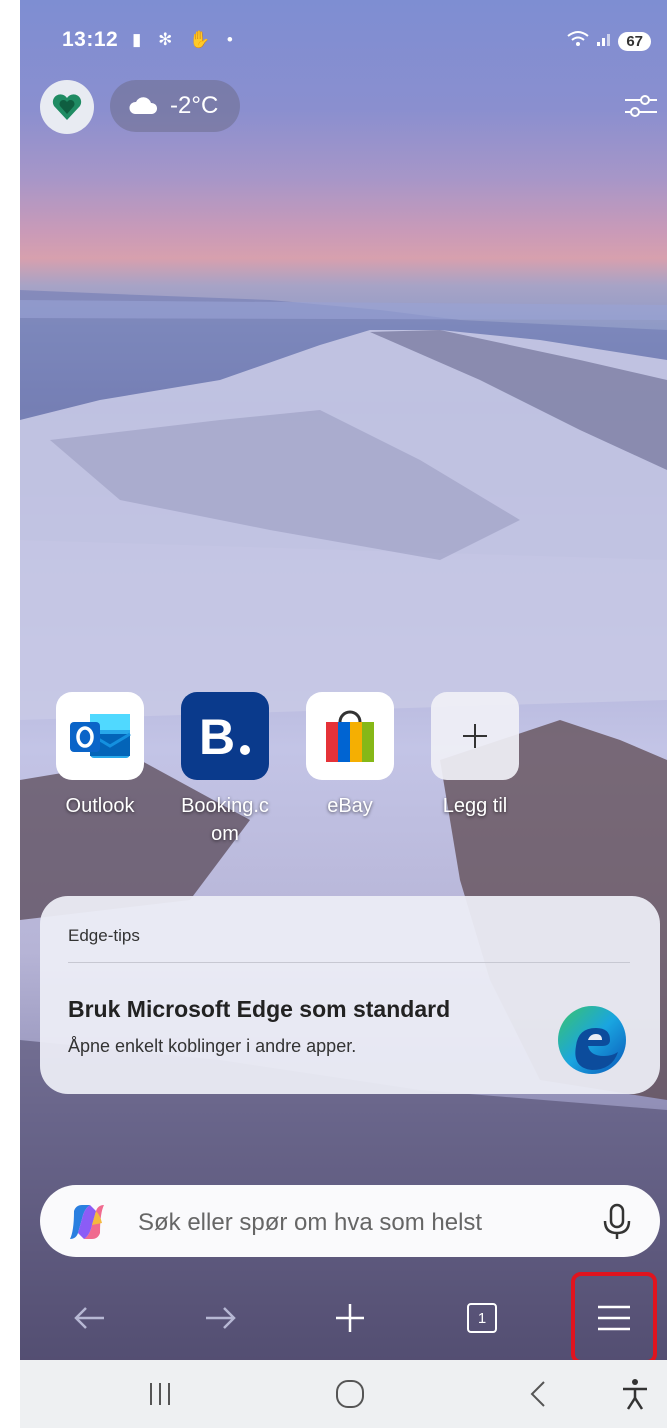  I want to click on shortcut-outlook: Outlook, so click(100, 756).